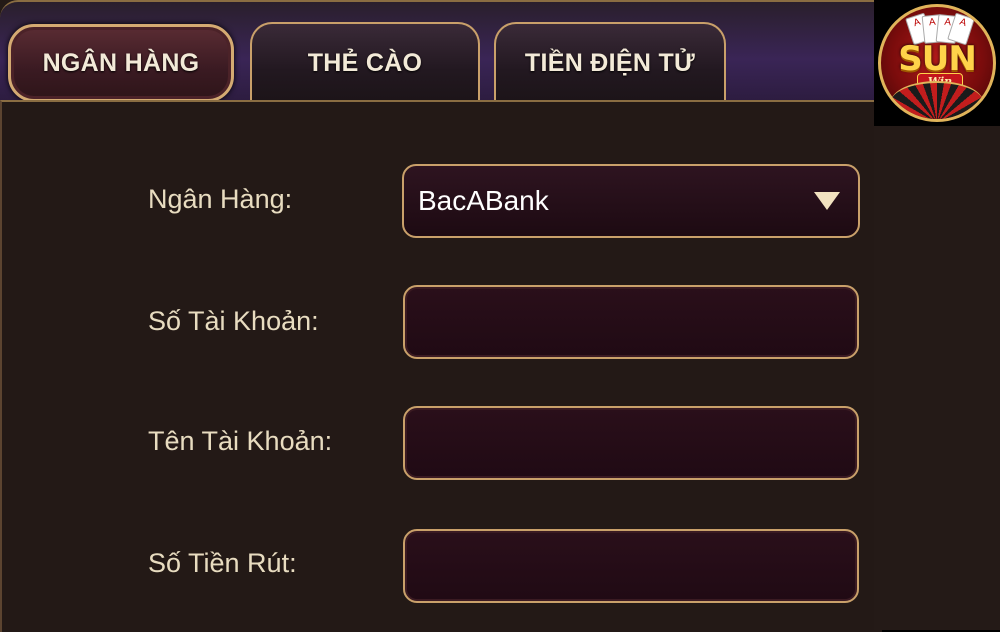 The height and width of the screenshot is (632, 1000). I want to click on account-name-field, so click(631, 443).